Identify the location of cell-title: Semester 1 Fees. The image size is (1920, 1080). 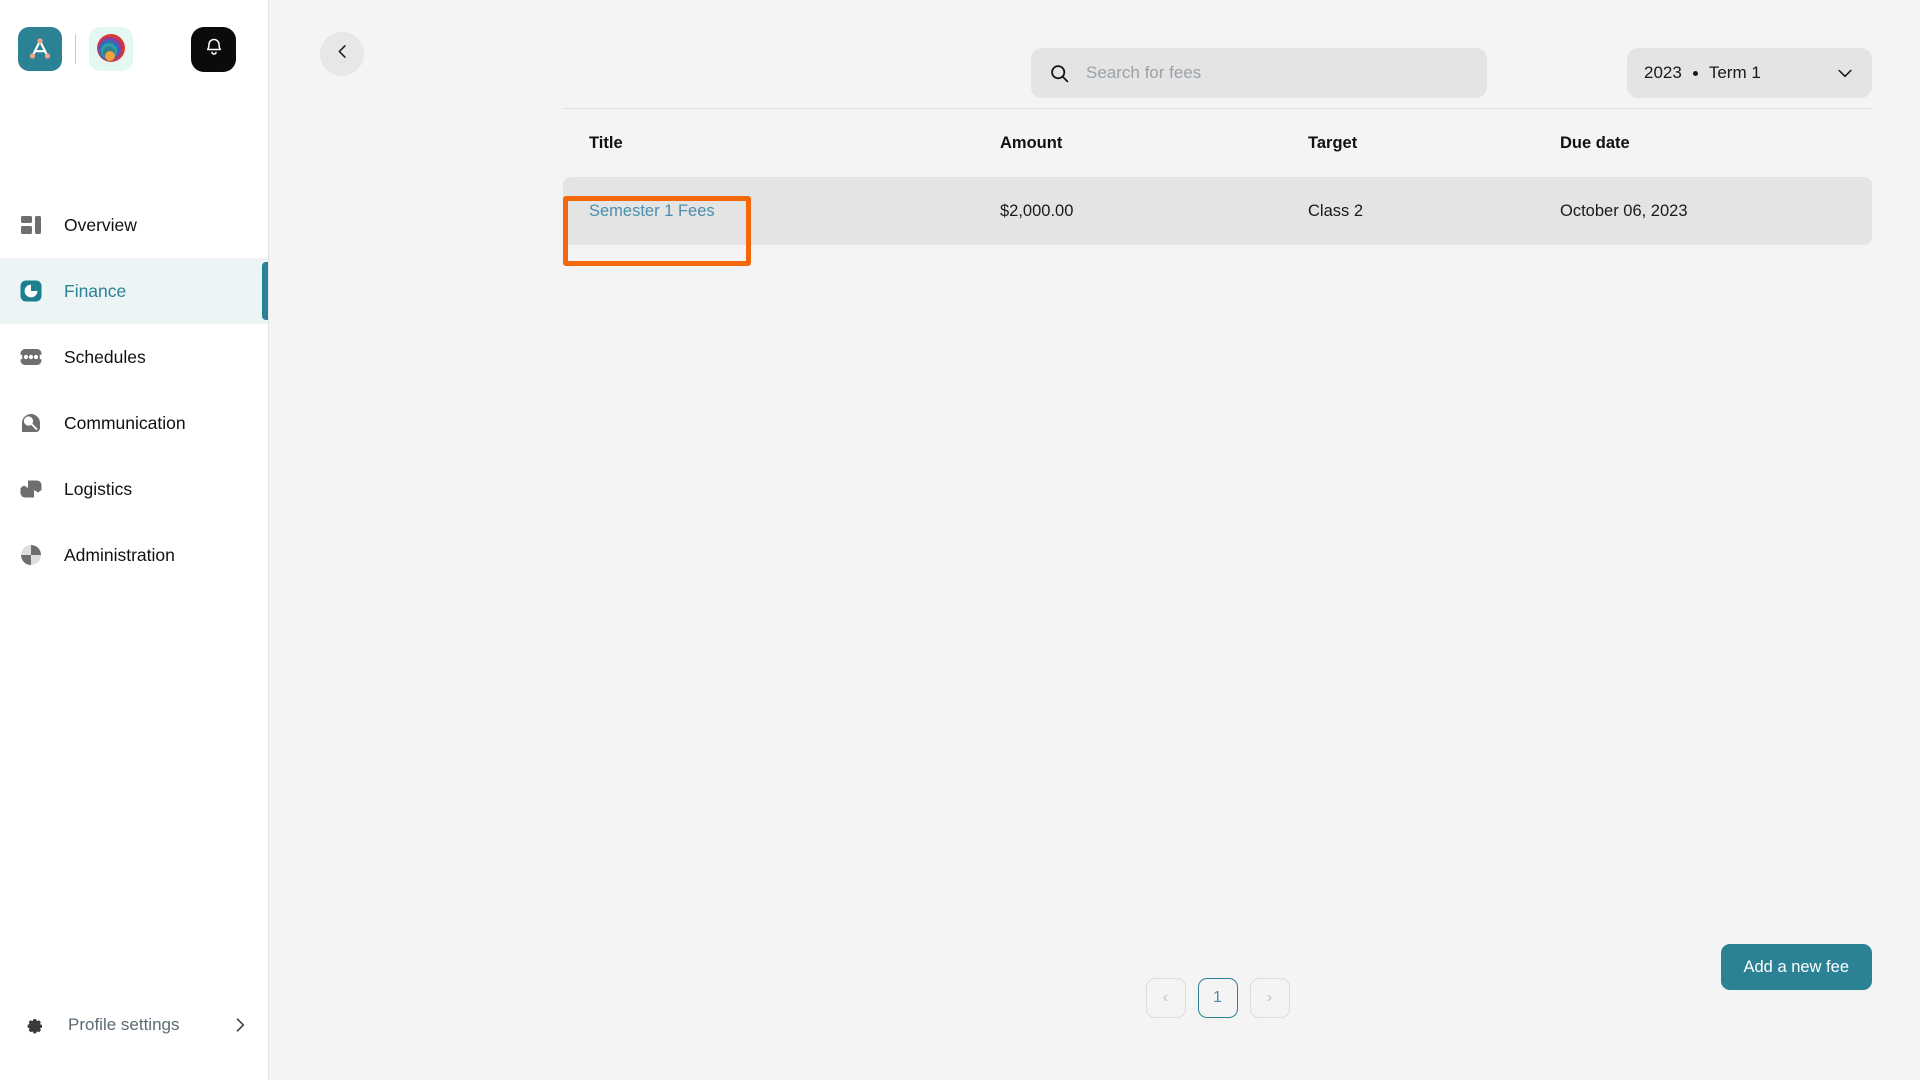
(781, 211).